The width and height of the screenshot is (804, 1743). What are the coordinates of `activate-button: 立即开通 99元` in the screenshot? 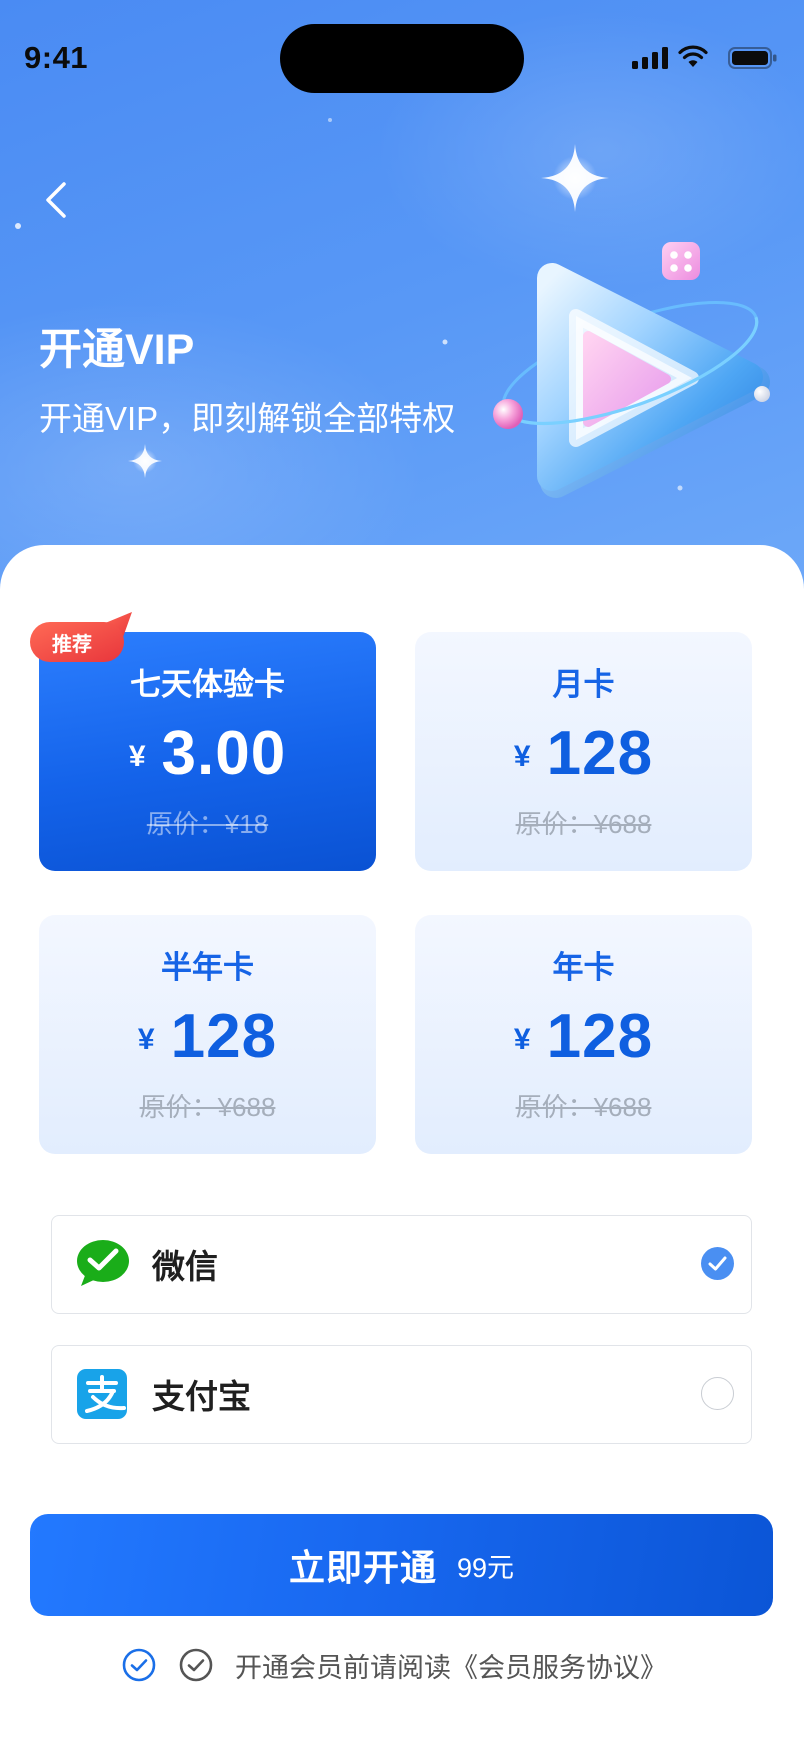 It's located at (401, 1565).